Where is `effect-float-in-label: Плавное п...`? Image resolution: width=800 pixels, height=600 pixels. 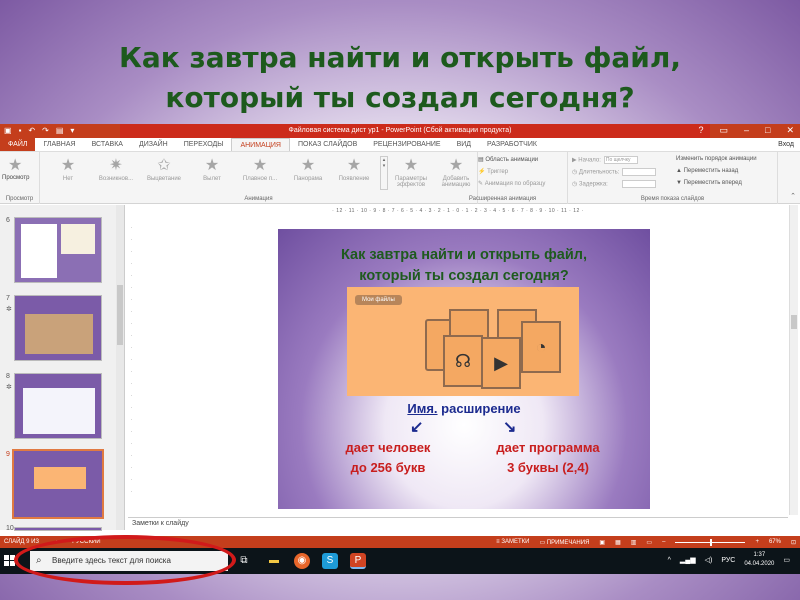 effect-float-in-label: Плавное п... is located at coordinates (260, 179).